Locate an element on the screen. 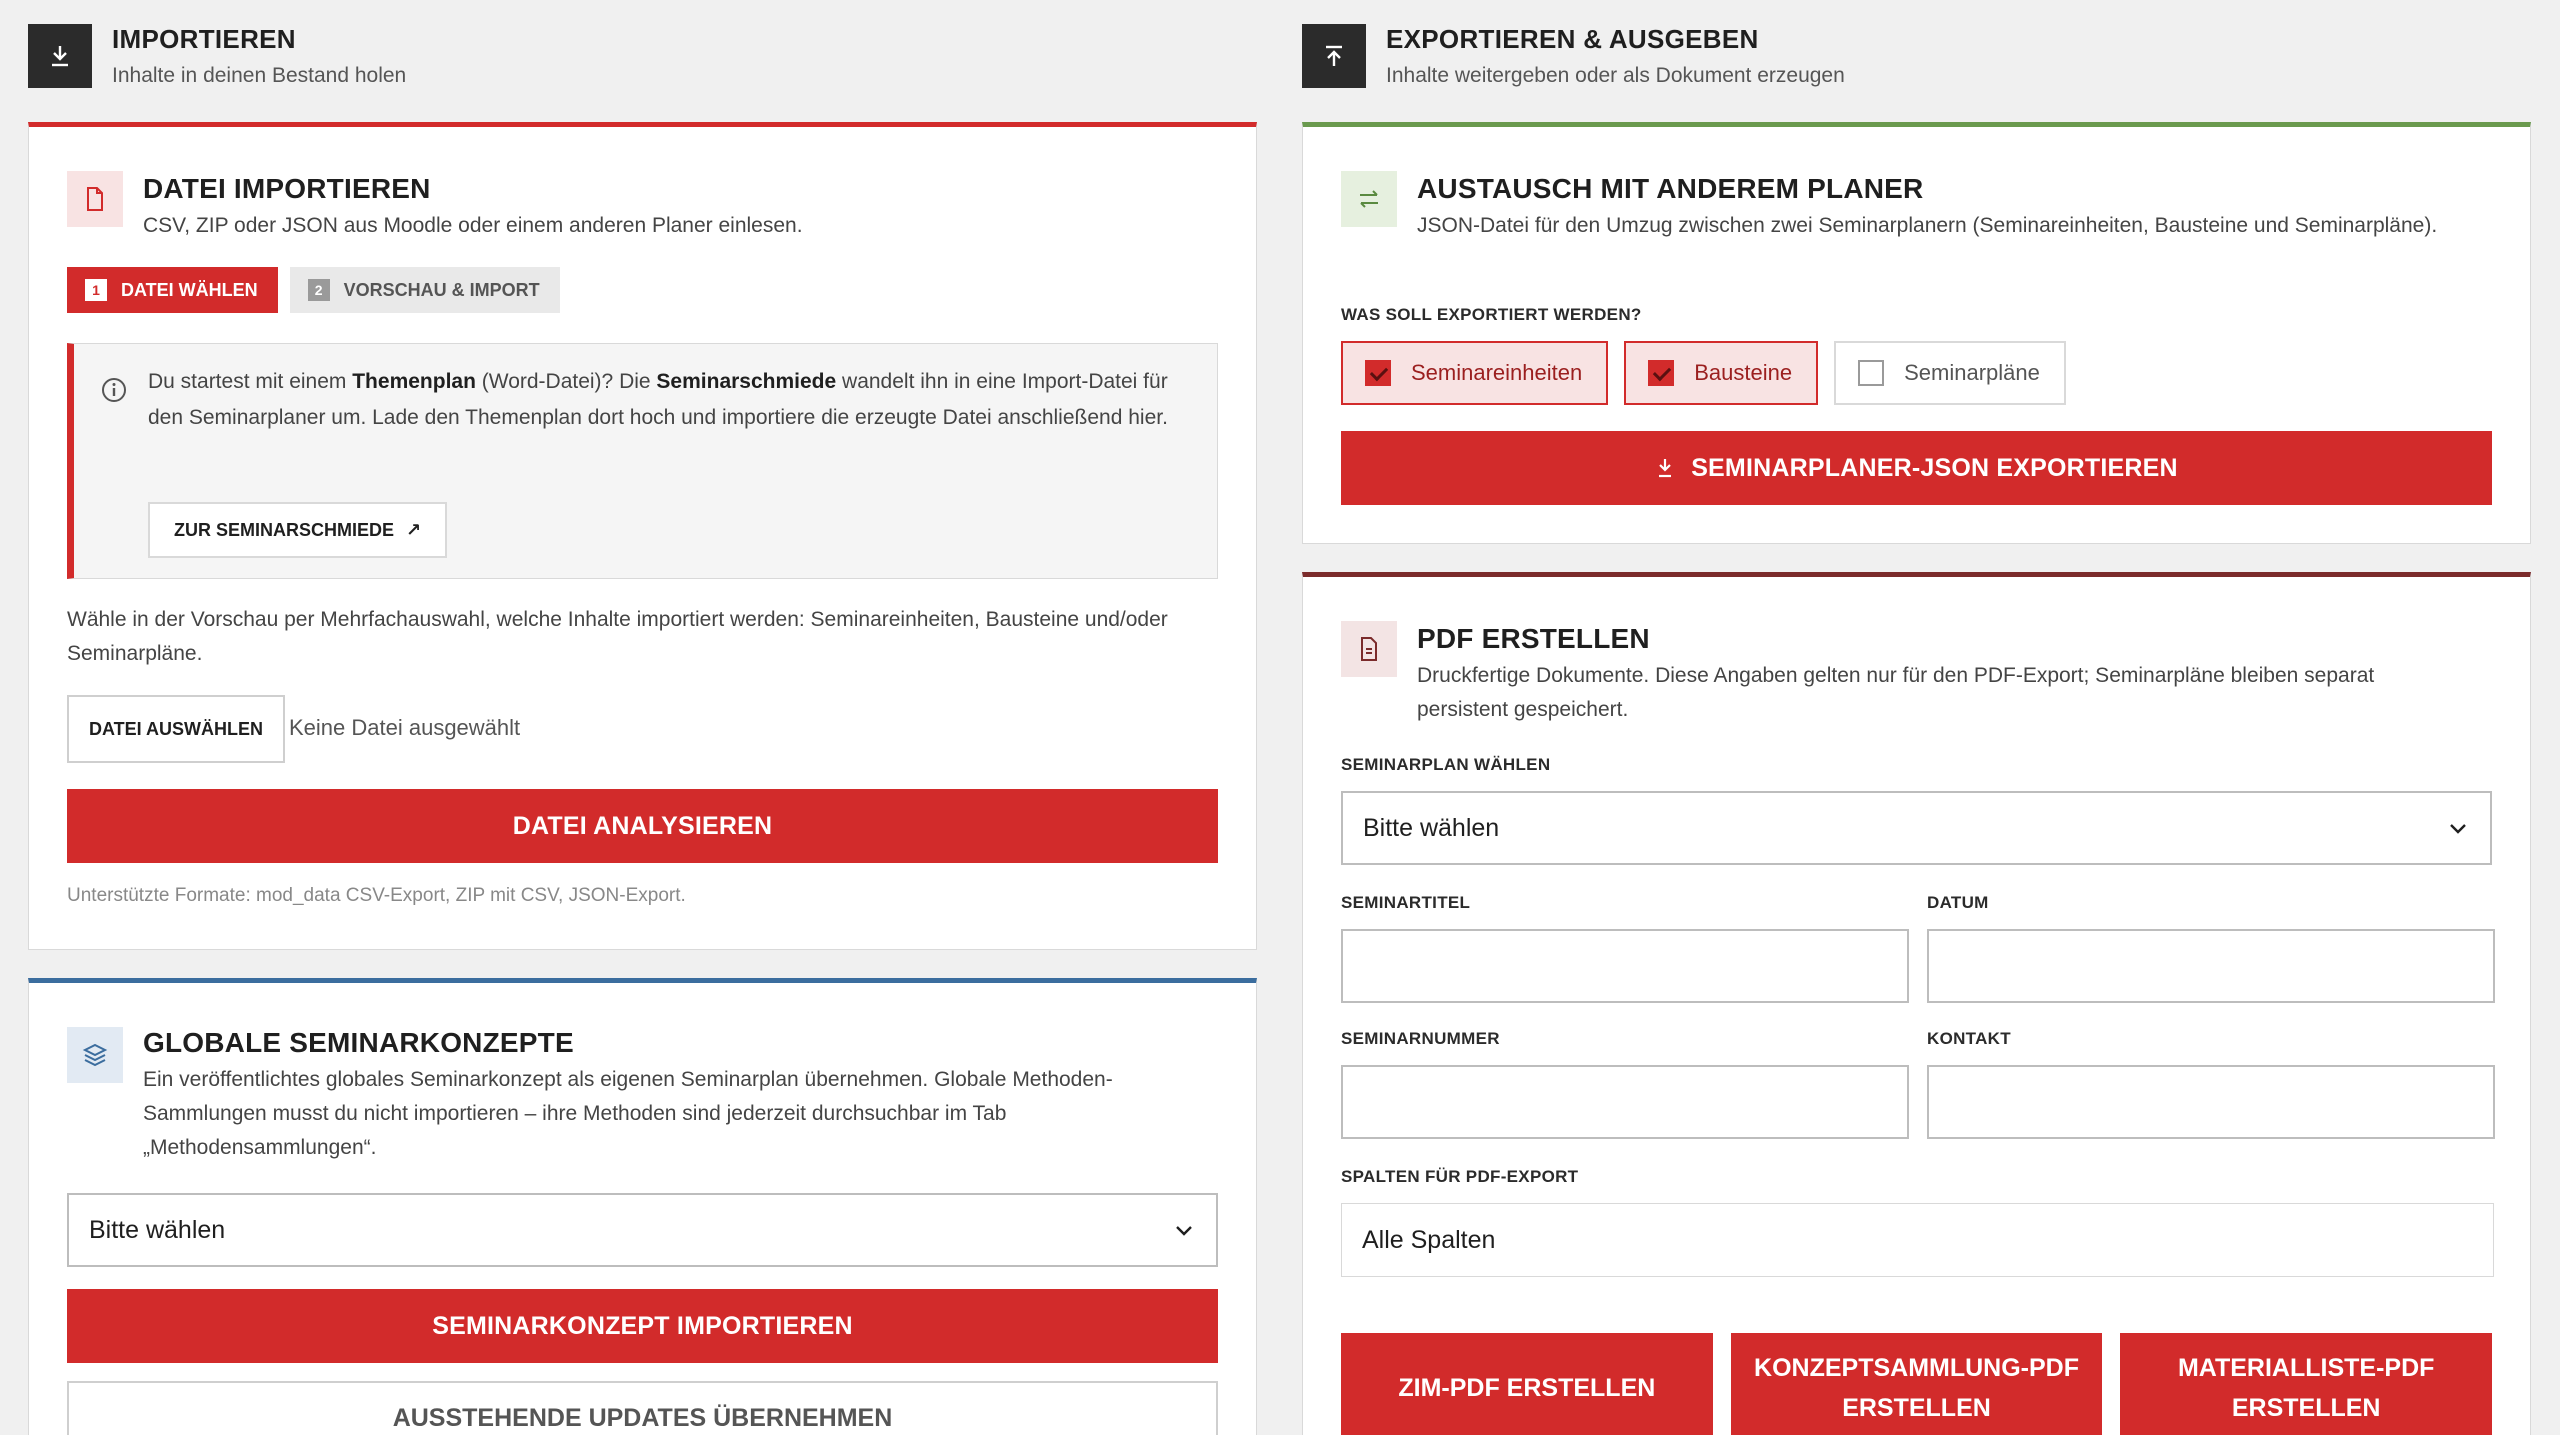 This screenshot has height=1435, width=2560. exchange-title: AUSTAUSCH MIT ANDEREM PLANER is located at coordinates (1670, 188).